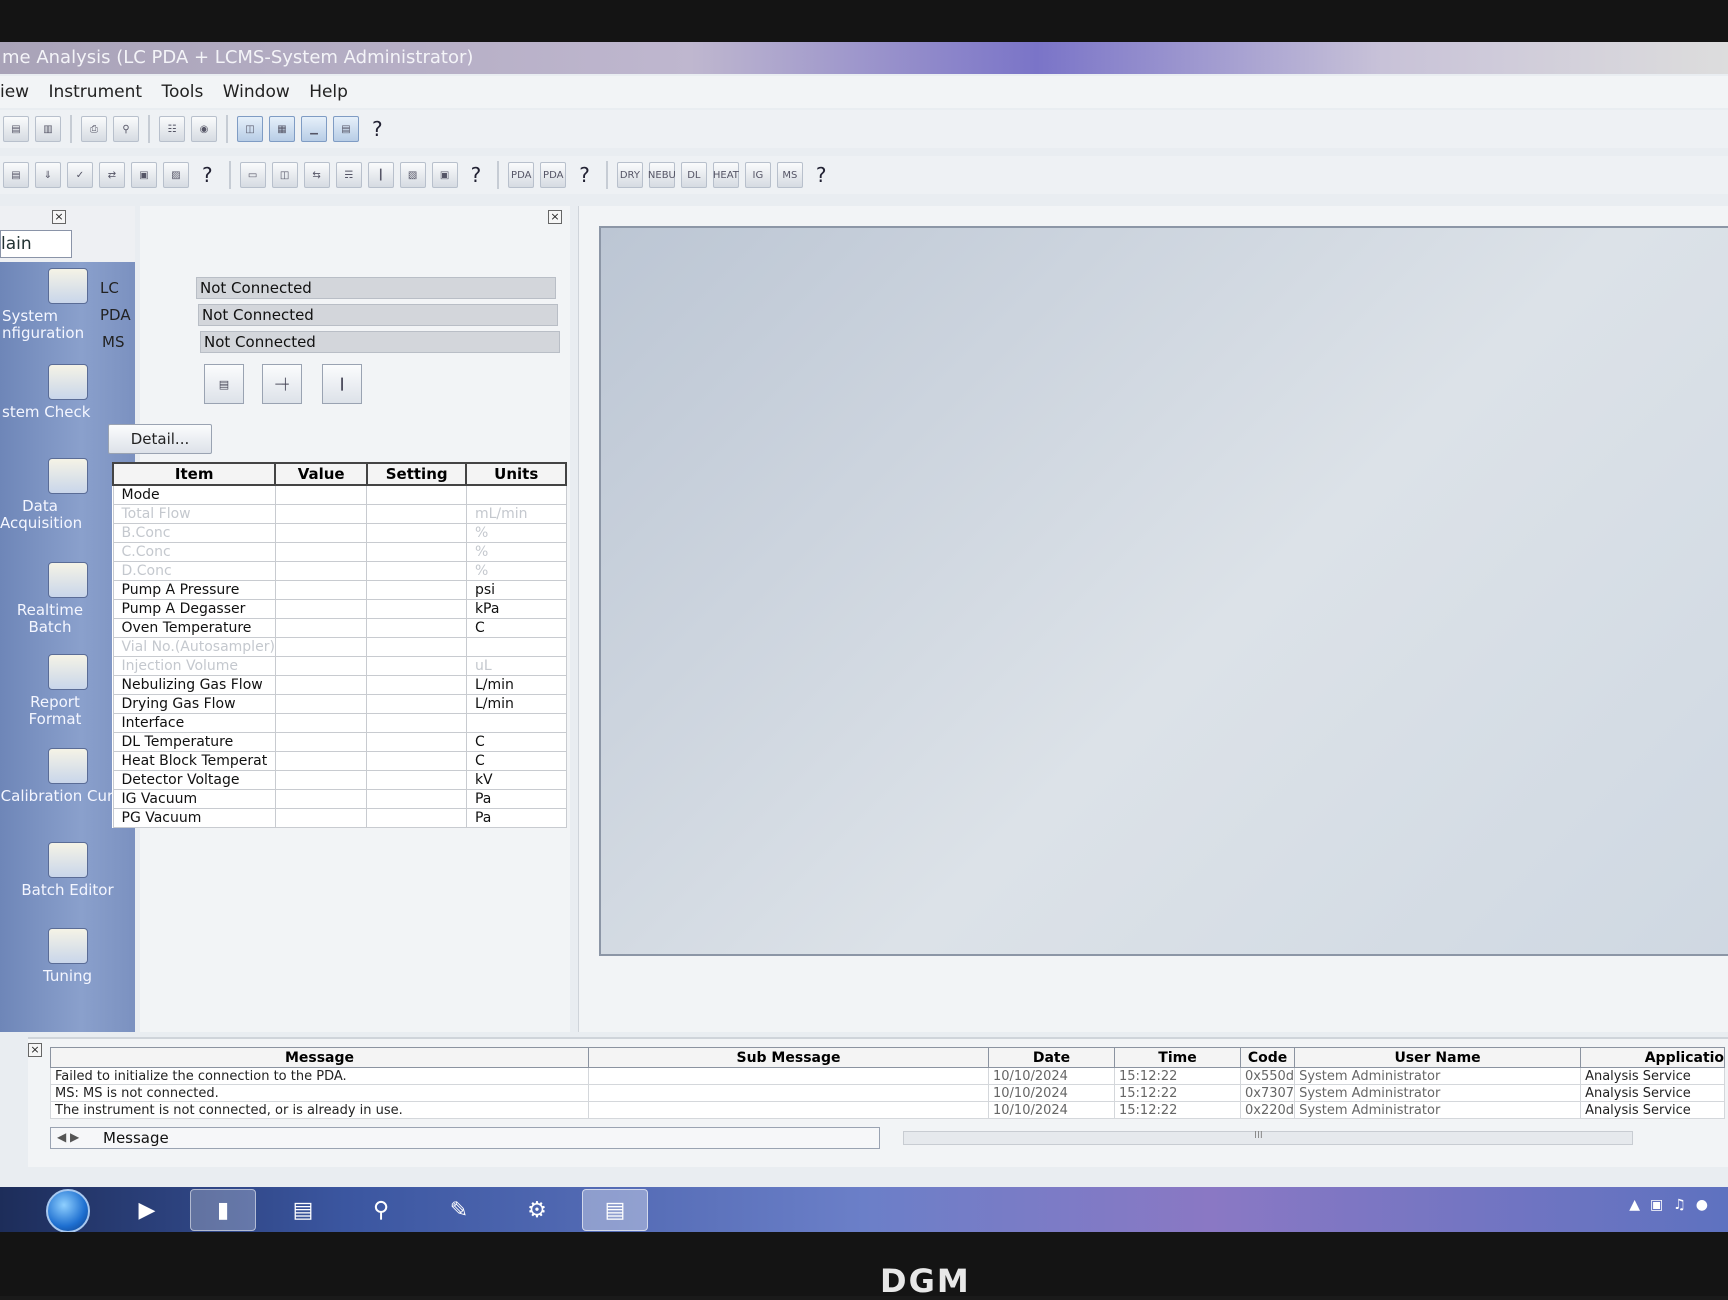  I want to click on table-row: Nebulizing Gas Flow L/min, so click(339, 684).